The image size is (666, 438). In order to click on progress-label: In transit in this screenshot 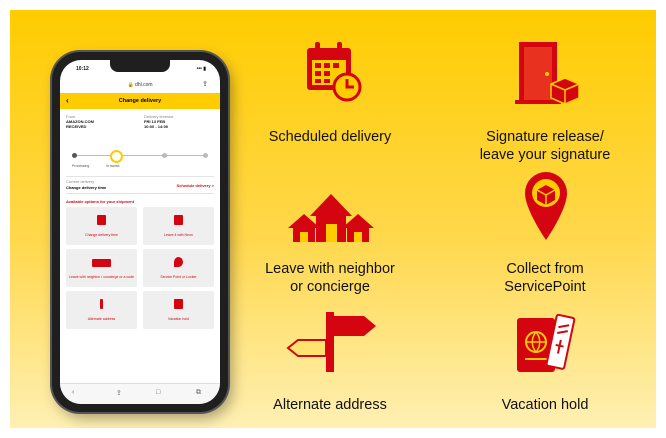, I will do `click(113, 166)`.